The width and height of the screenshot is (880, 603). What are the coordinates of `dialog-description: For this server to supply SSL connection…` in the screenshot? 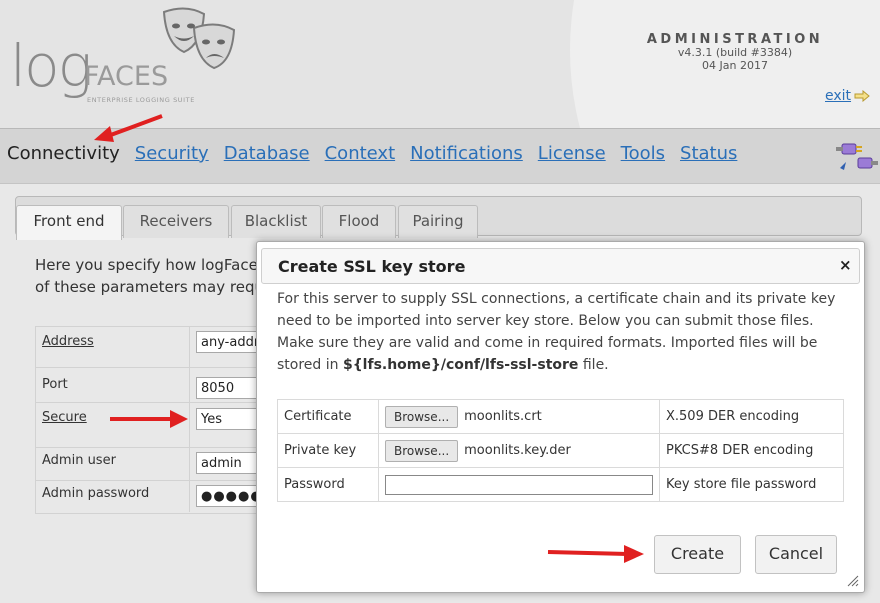 It's located at (564, 332).